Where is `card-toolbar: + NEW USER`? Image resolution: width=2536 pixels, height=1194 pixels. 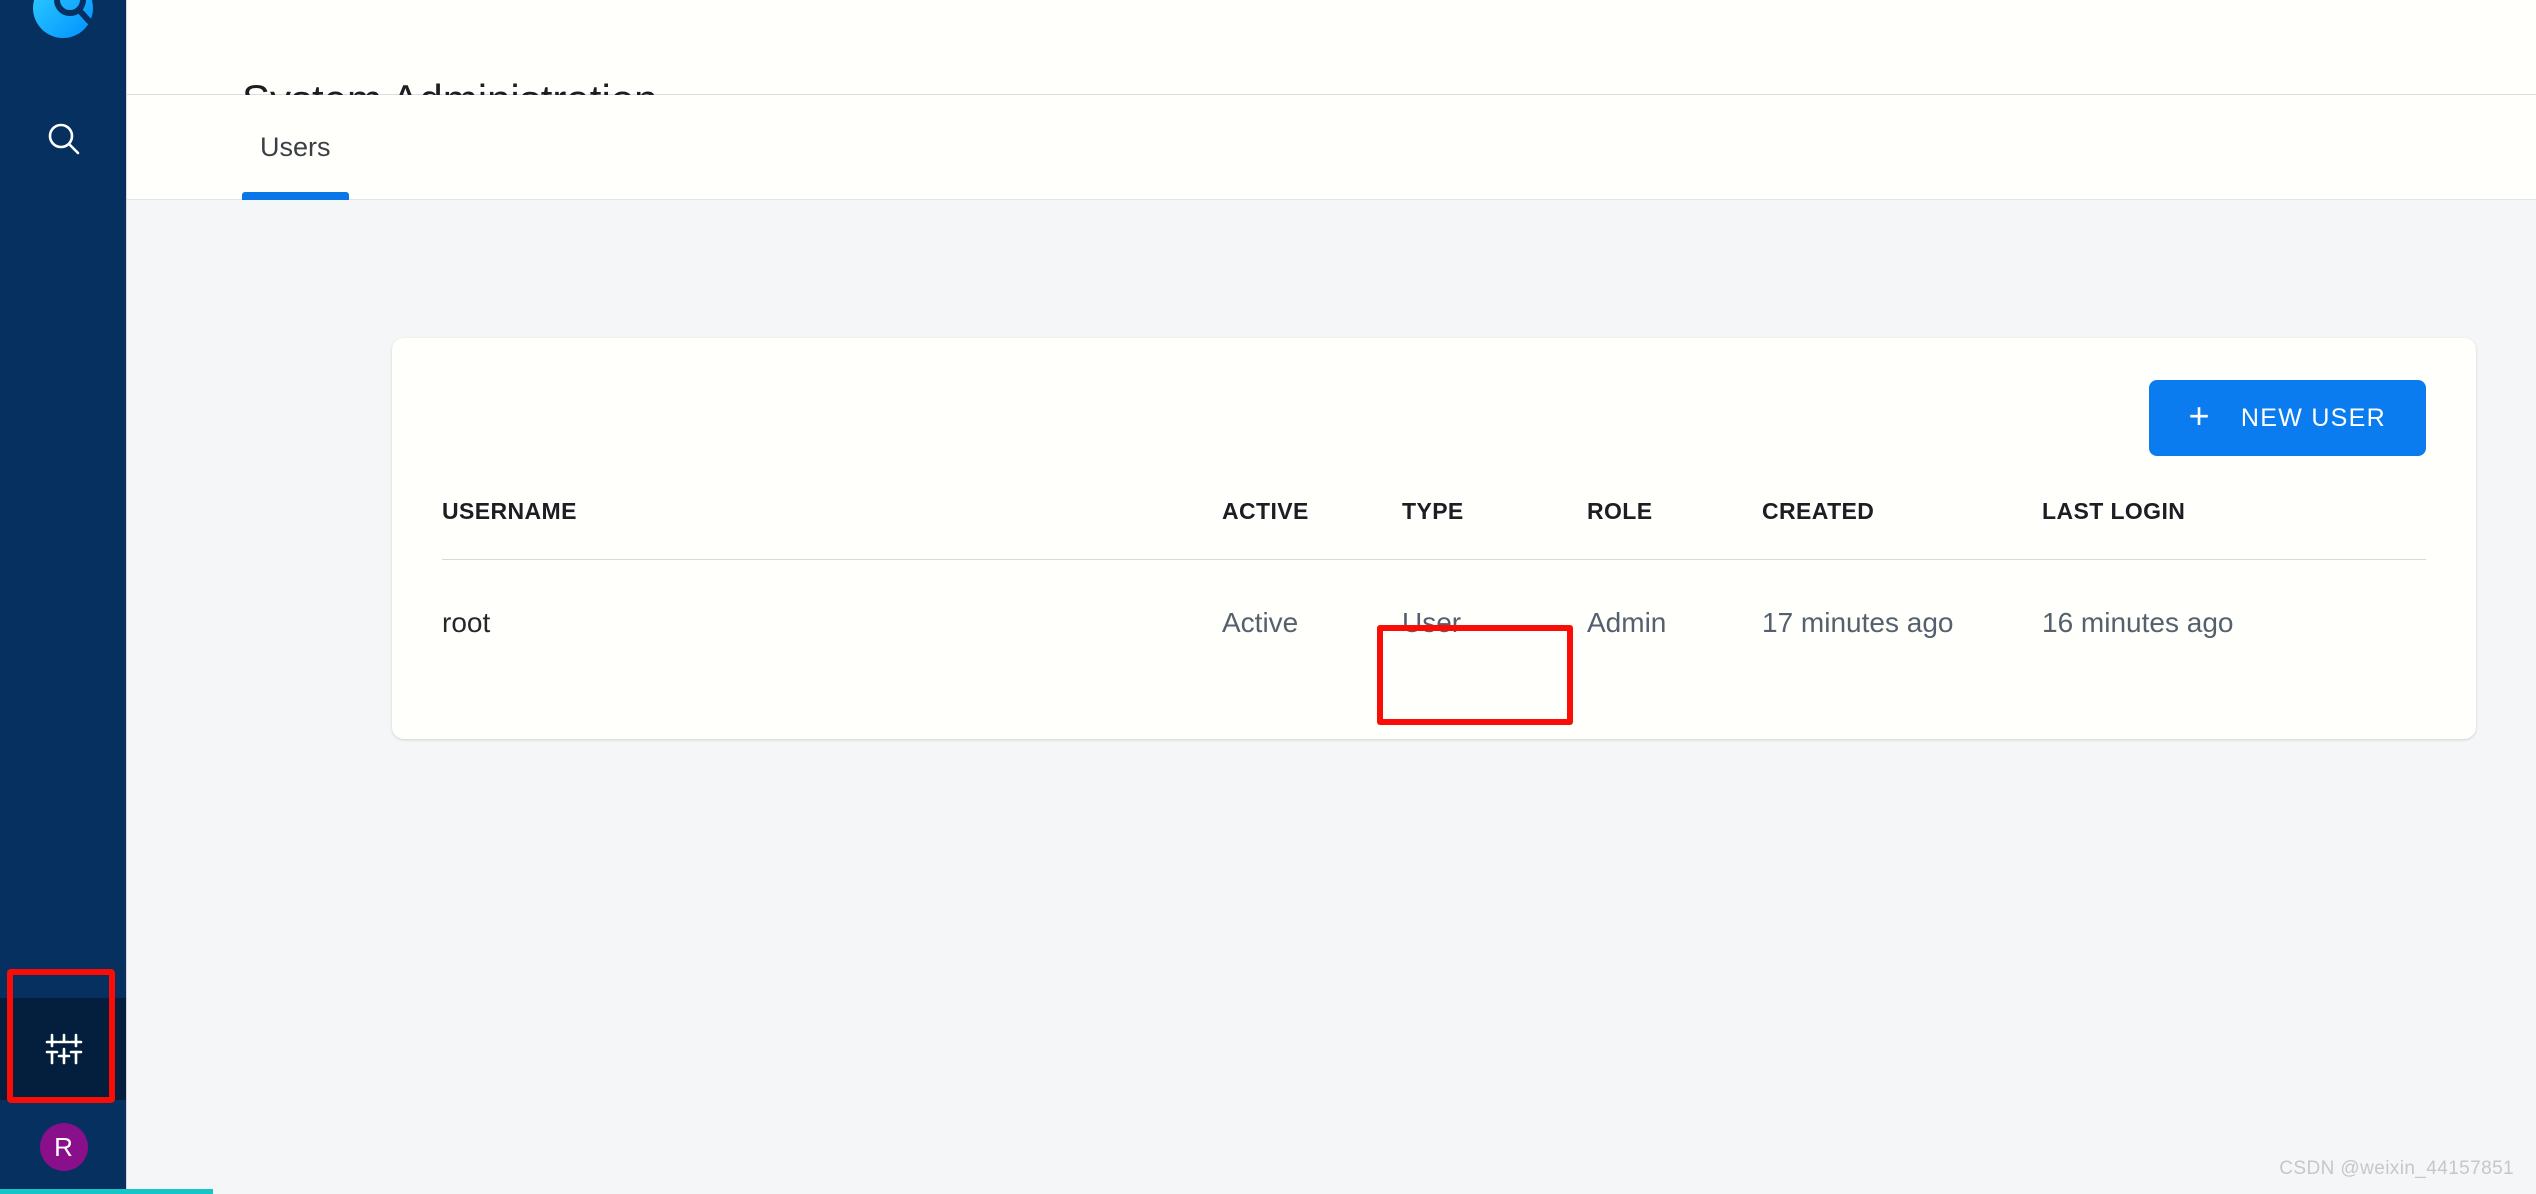 card-toolbar: + NEW USER is located at coordinates (1434, 439).